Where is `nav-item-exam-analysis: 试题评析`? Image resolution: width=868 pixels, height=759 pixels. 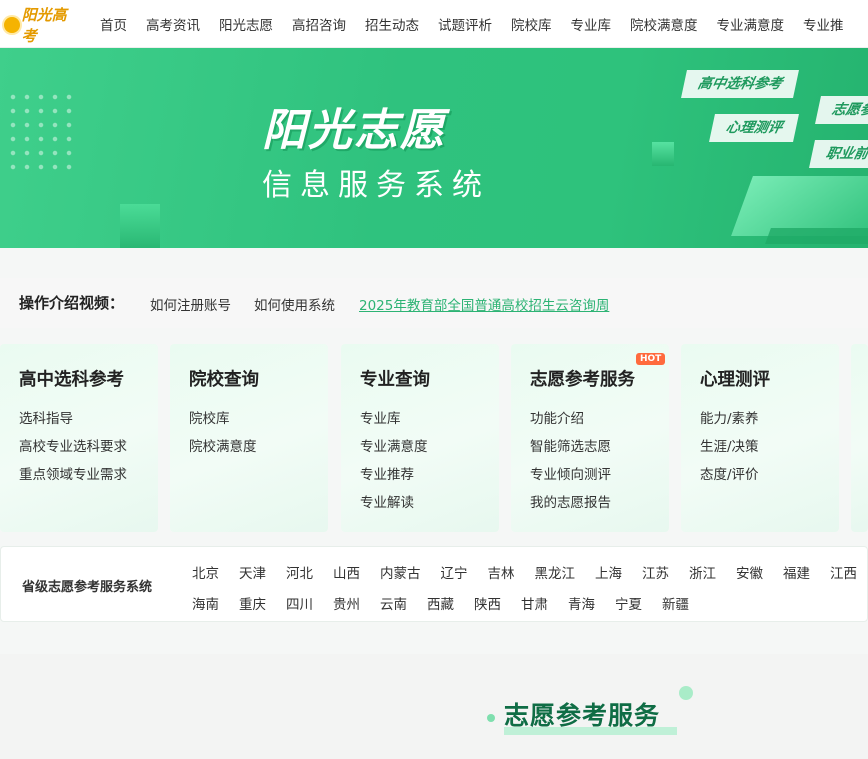
nav-item-exam-analysis: 试题评析 is located at coordinates (465, 24).